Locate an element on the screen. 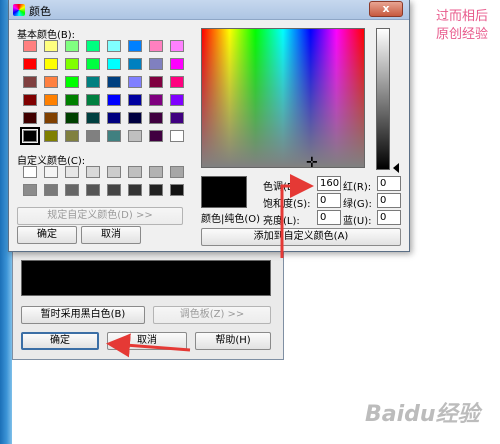 The width and height of the screenshot is (500, 444). saturation-label: 饱和度(S): is located at coordinates (287, 204).